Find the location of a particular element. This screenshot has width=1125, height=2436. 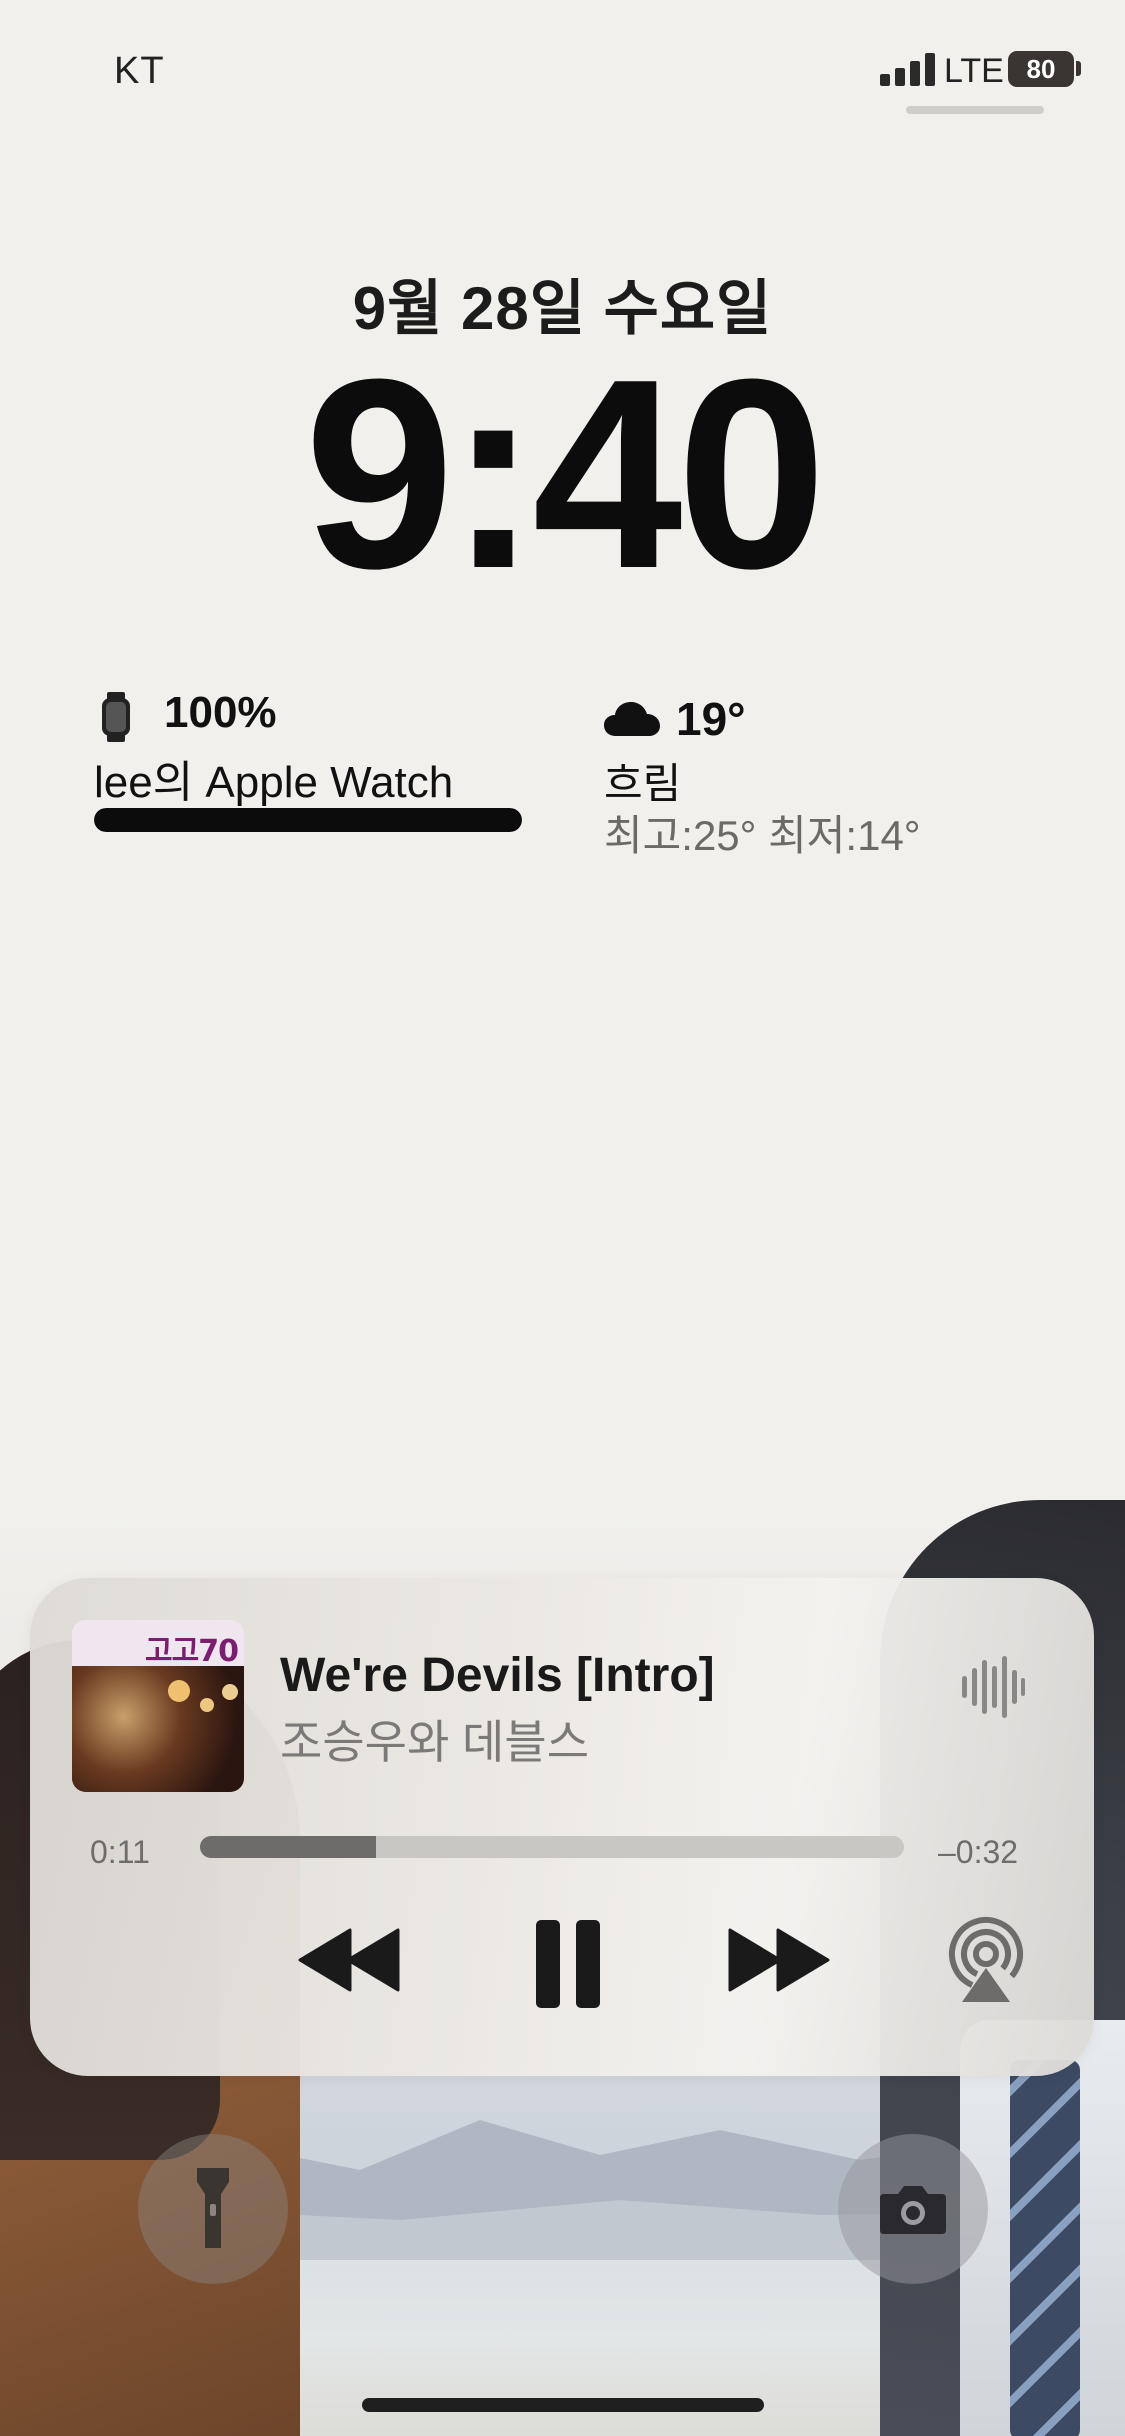

watch-battery-percent: 100% is located at coordinates (220, 712).